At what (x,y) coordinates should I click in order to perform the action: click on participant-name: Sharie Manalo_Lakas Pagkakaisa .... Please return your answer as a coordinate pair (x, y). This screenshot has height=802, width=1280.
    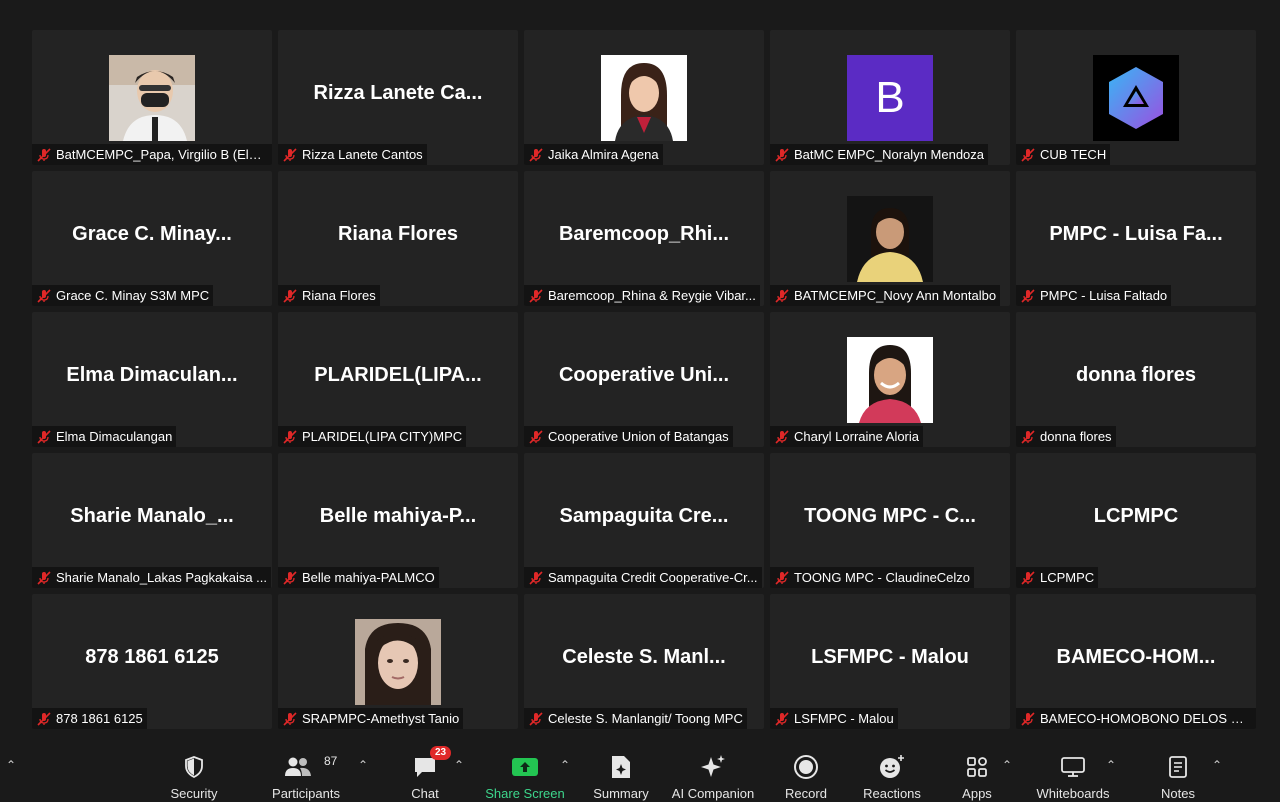
    Looking at the image, I should click on (162, 577).